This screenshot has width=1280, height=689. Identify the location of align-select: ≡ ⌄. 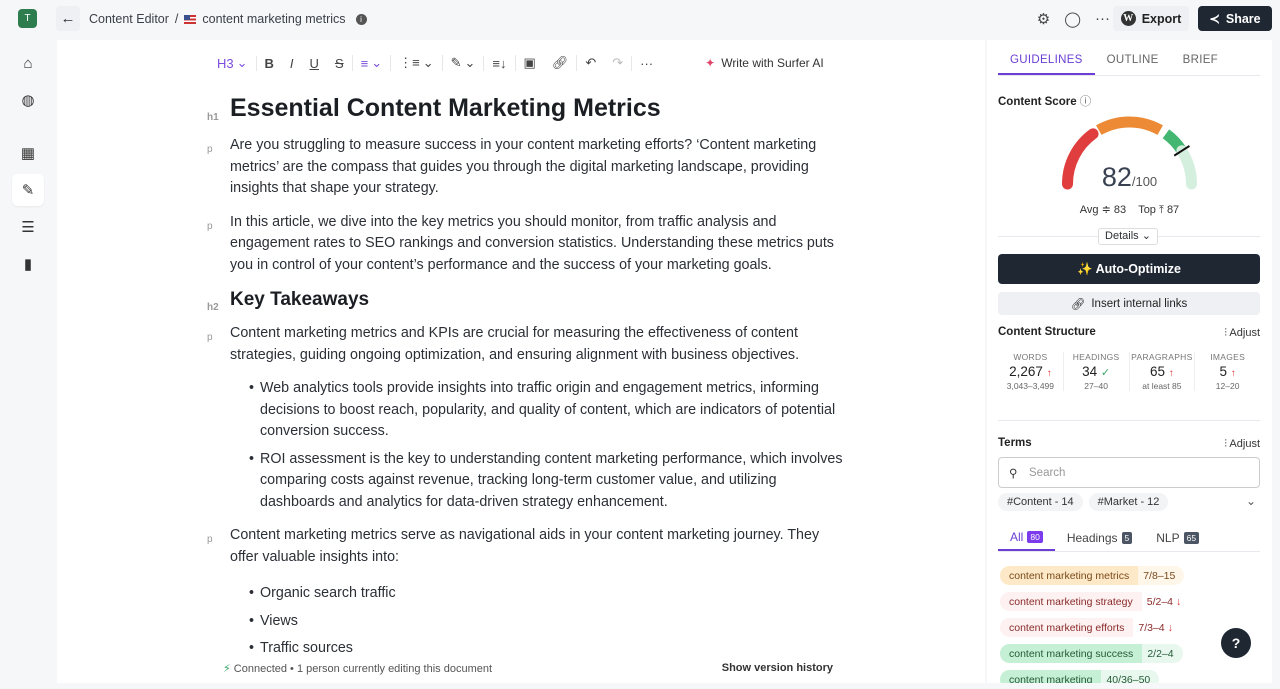
(371, 63).